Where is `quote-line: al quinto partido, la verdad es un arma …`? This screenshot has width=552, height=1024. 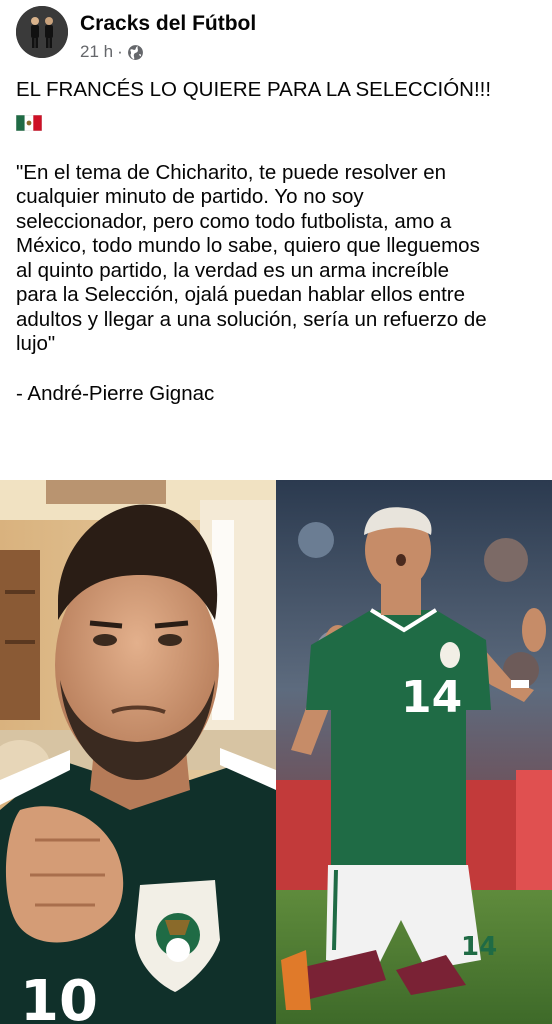
quote-line: al quinto partido, la verdad es un arma … is located at coordinates (233, 270).